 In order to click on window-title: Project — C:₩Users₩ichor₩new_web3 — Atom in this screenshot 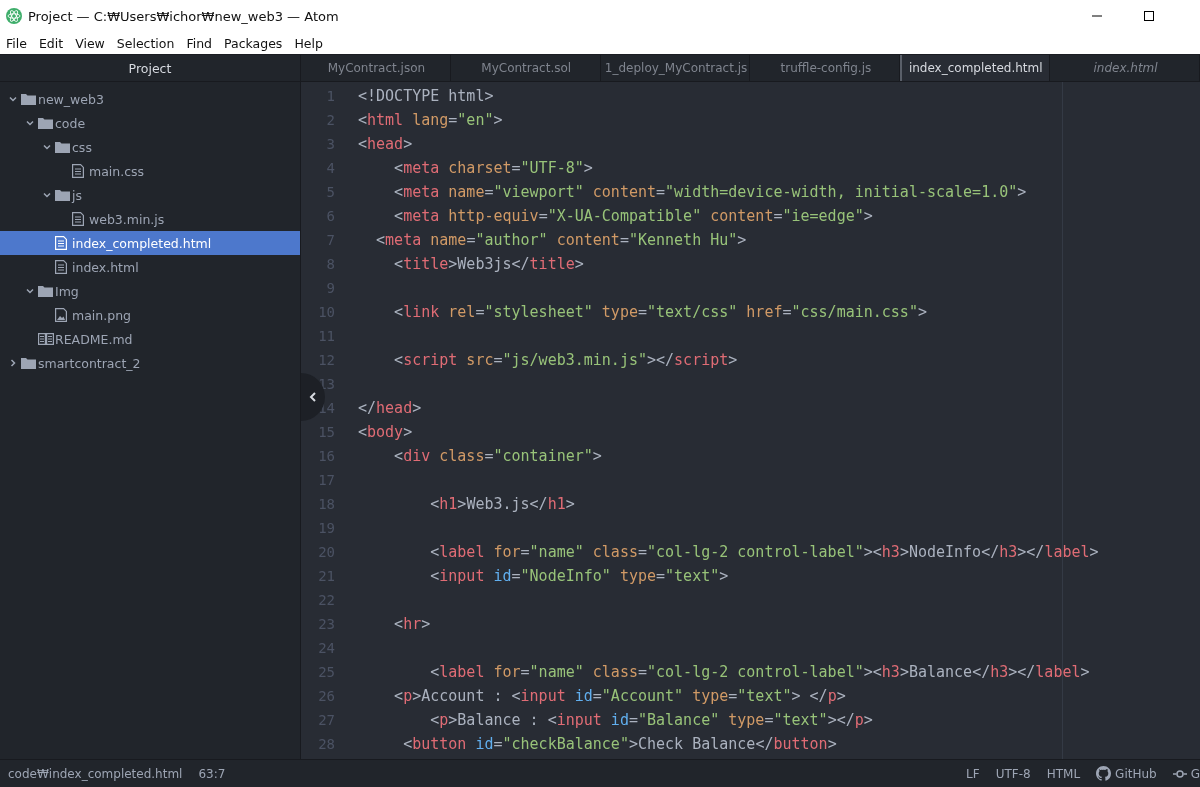, I will do `click(184, 16)`.